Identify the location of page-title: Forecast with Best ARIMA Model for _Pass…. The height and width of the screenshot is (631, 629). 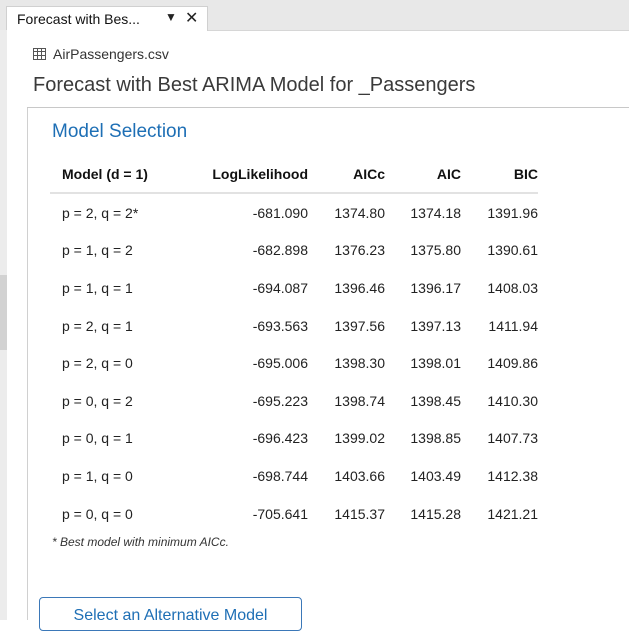
(254, 85).